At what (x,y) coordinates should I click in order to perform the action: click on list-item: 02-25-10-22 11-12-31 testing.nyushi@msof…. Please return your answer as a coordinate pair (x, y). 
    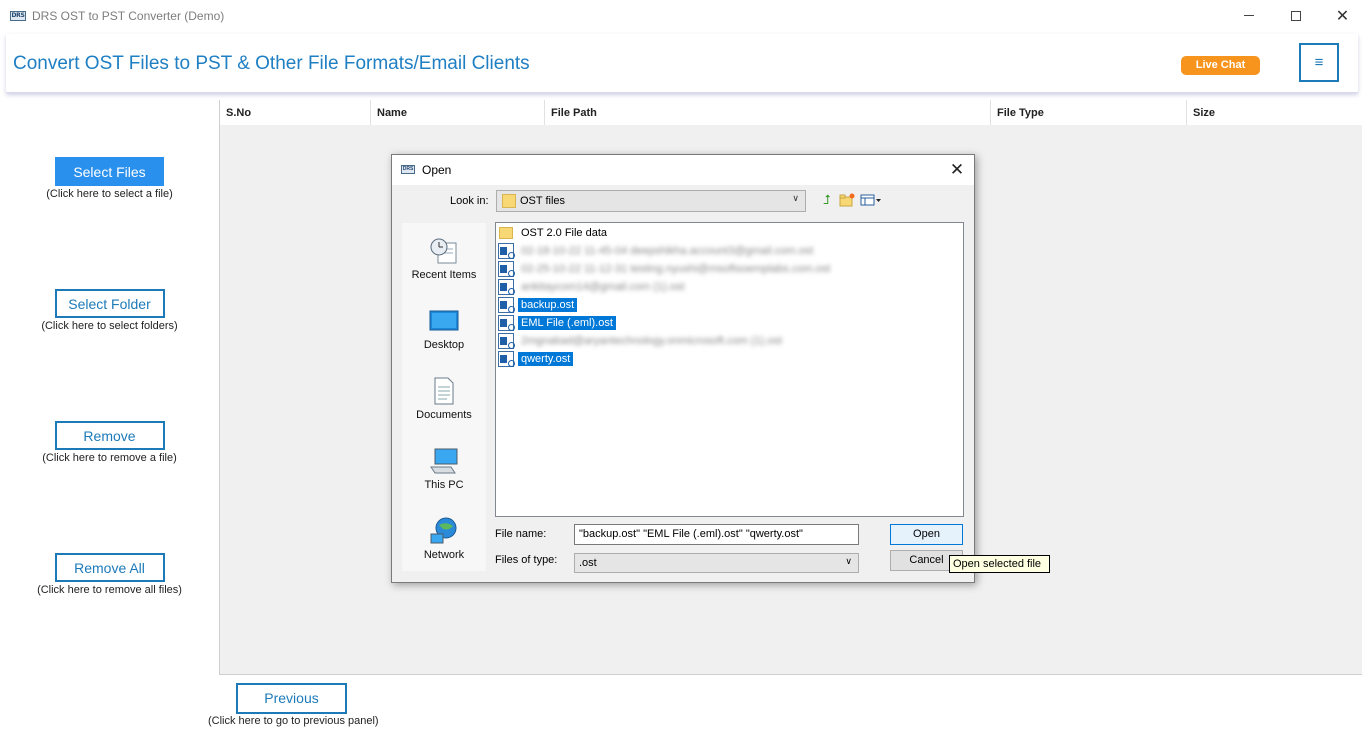
    Looking at the image, I should click on (665, 269).